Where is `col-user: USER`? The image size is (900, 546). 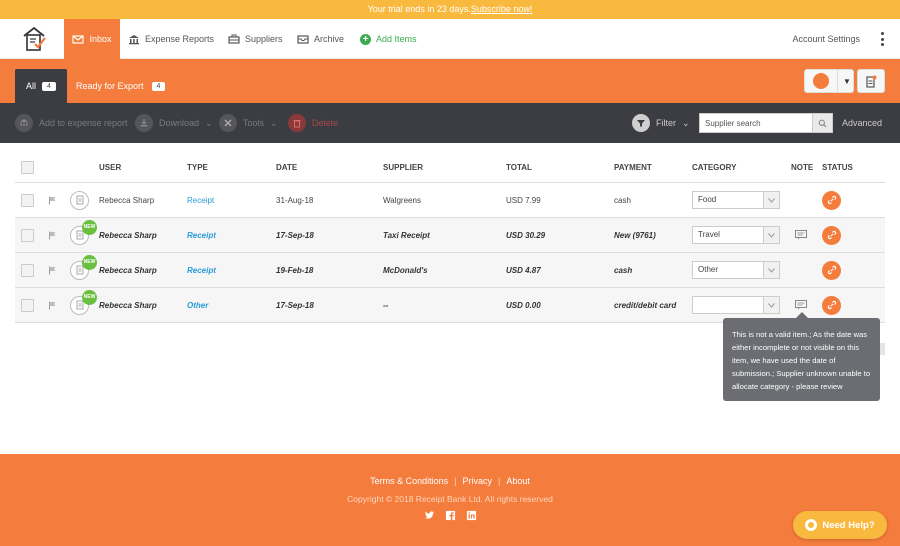 col-user: USER is located at coordinates (110, 167).